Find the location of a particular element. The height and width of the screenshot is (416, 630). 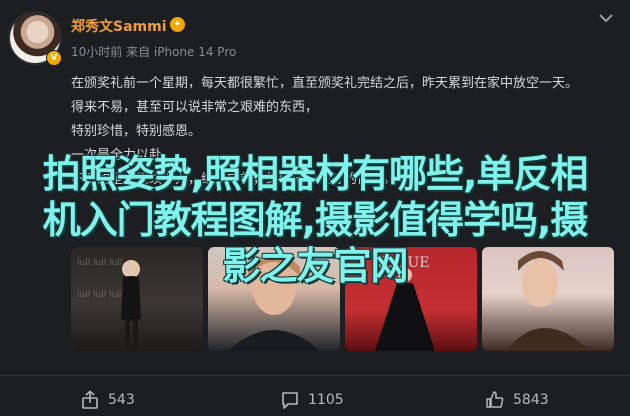

verified-icon: ✦ is located at coordinates (177, 24).